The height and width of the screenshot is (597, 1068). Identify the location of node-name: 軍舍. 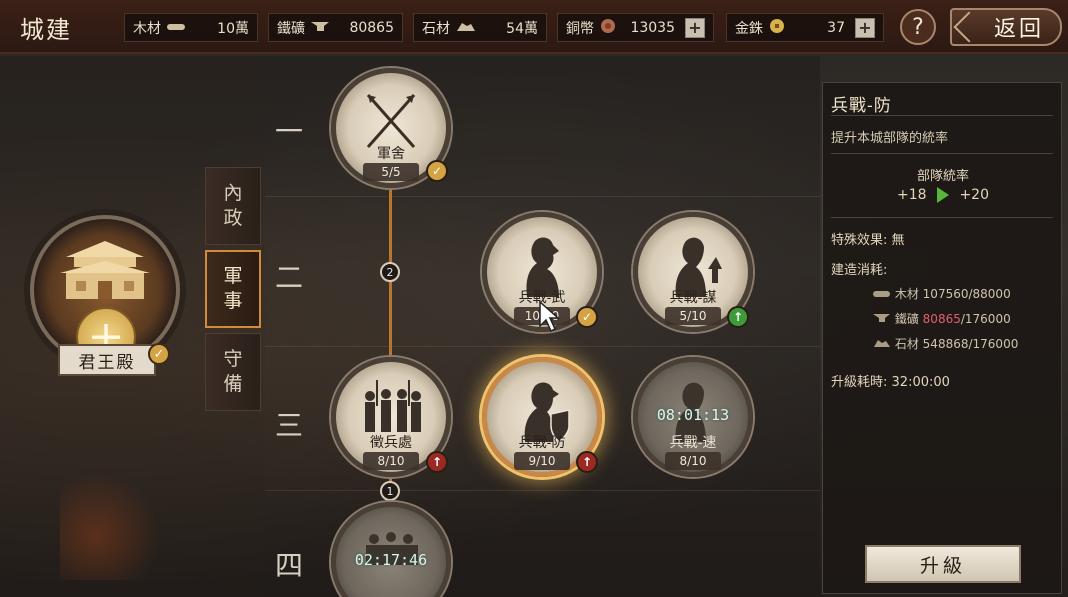
(391, 154).